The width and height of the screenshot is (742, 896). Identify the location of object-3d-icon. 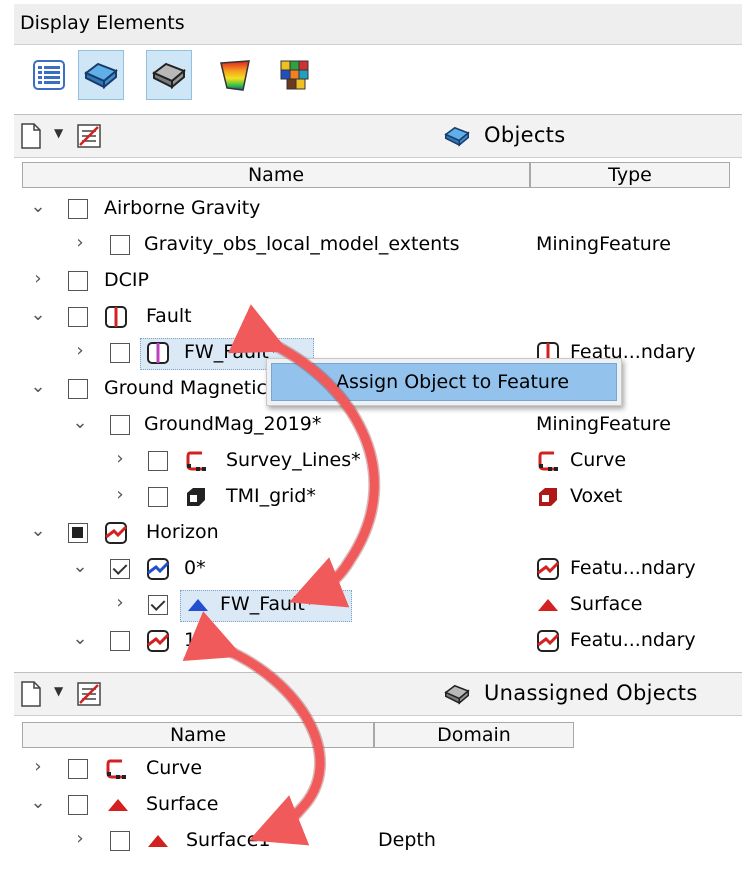
(101, 76).